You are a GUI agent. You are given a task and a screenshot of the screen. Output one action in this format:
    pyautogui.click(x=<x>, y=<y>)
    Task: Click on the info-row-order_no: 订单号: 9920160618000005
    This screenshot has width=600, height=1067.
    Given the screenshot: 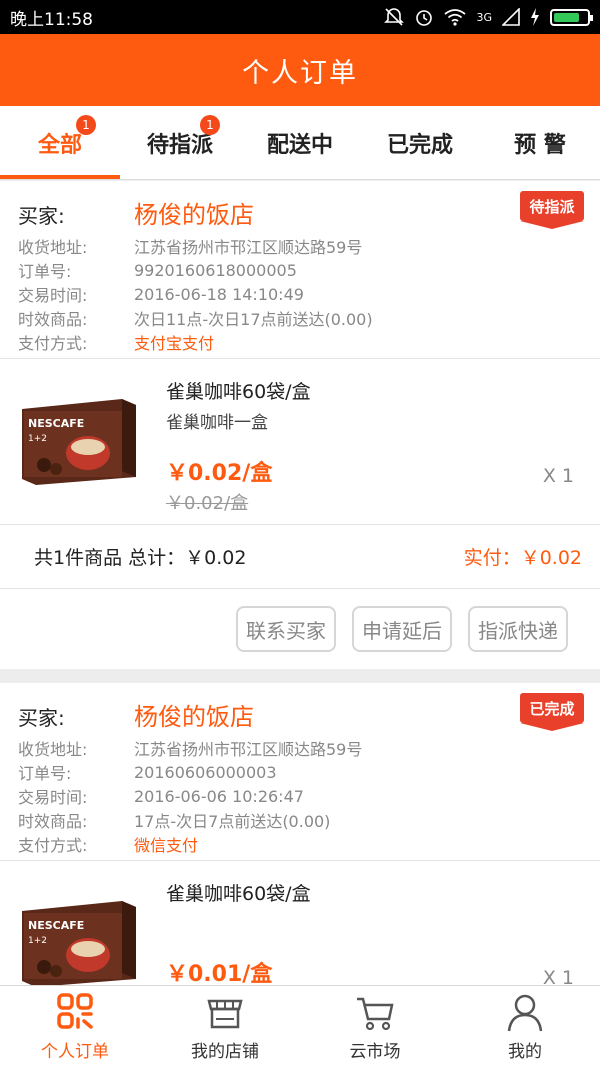 What is the action you would take?
    pyautogui.click(x=300, y=270)
    